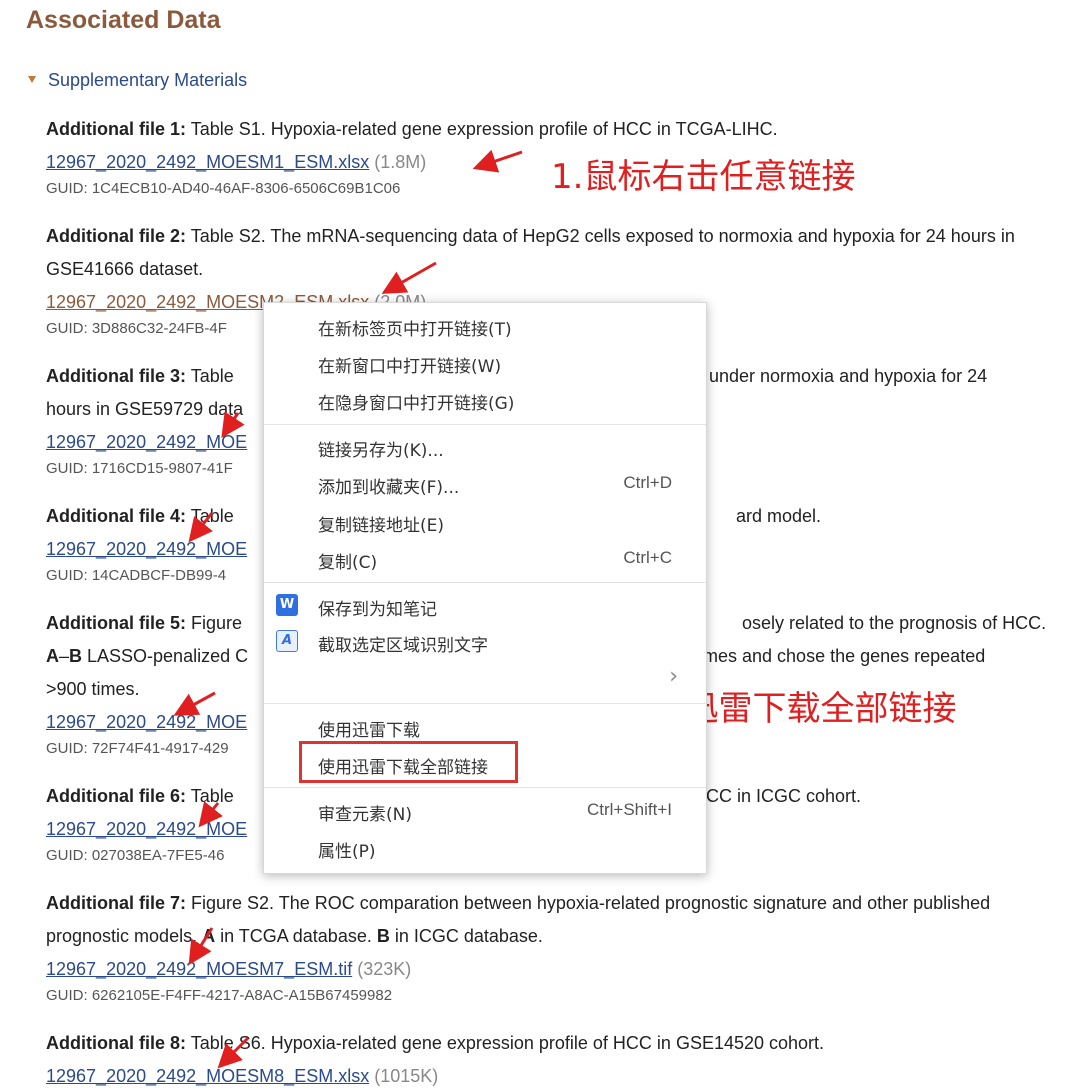 The height and width of the screenshot is (1092, 1078). What do you see at coordinates (116, 236) in the screenshot?
I see `file-label: Additional file 2:` at bounding box center [116, 236].